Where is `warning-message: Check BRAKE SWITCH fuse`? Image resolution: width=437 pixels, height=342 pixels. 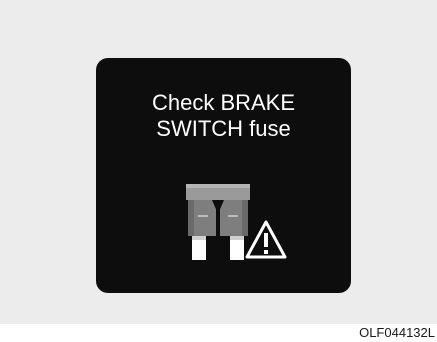 warning-message: Check BRAKE SWITCH fuse is located at coordinates (223, 116).